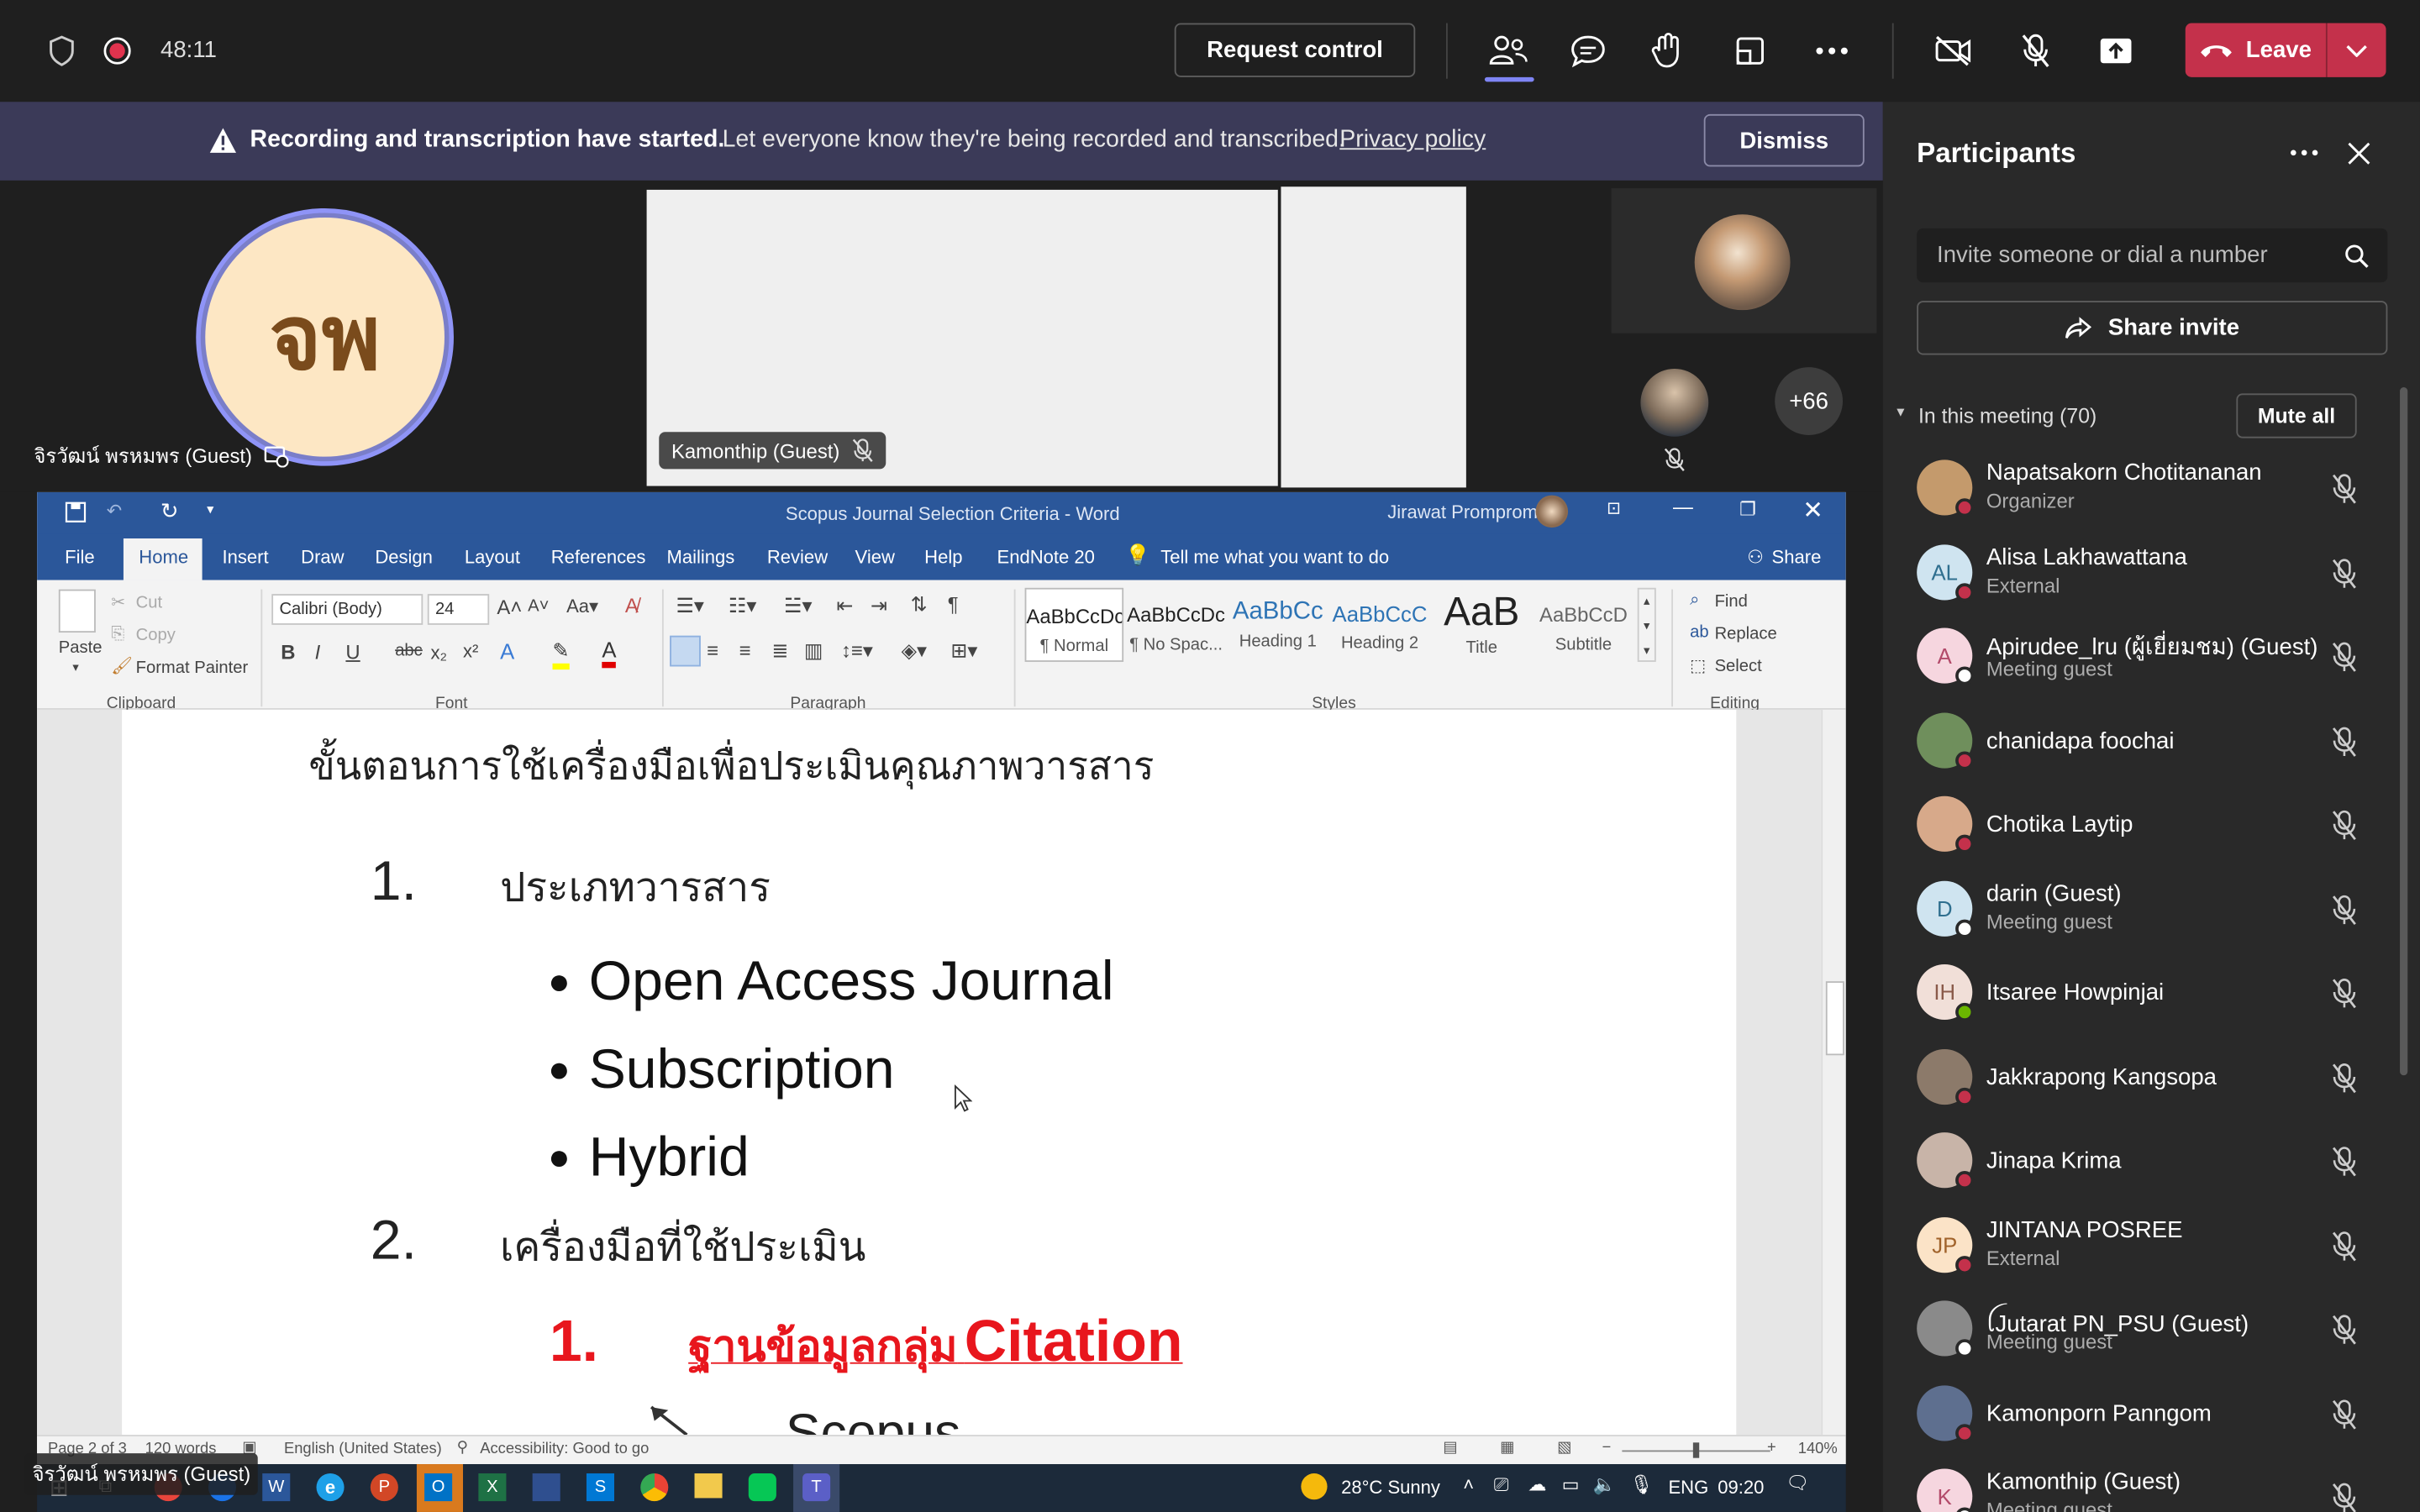  Describe the element at coordinates (2359, 153) in the screenshot. I see `close-panel-icon` at that location.